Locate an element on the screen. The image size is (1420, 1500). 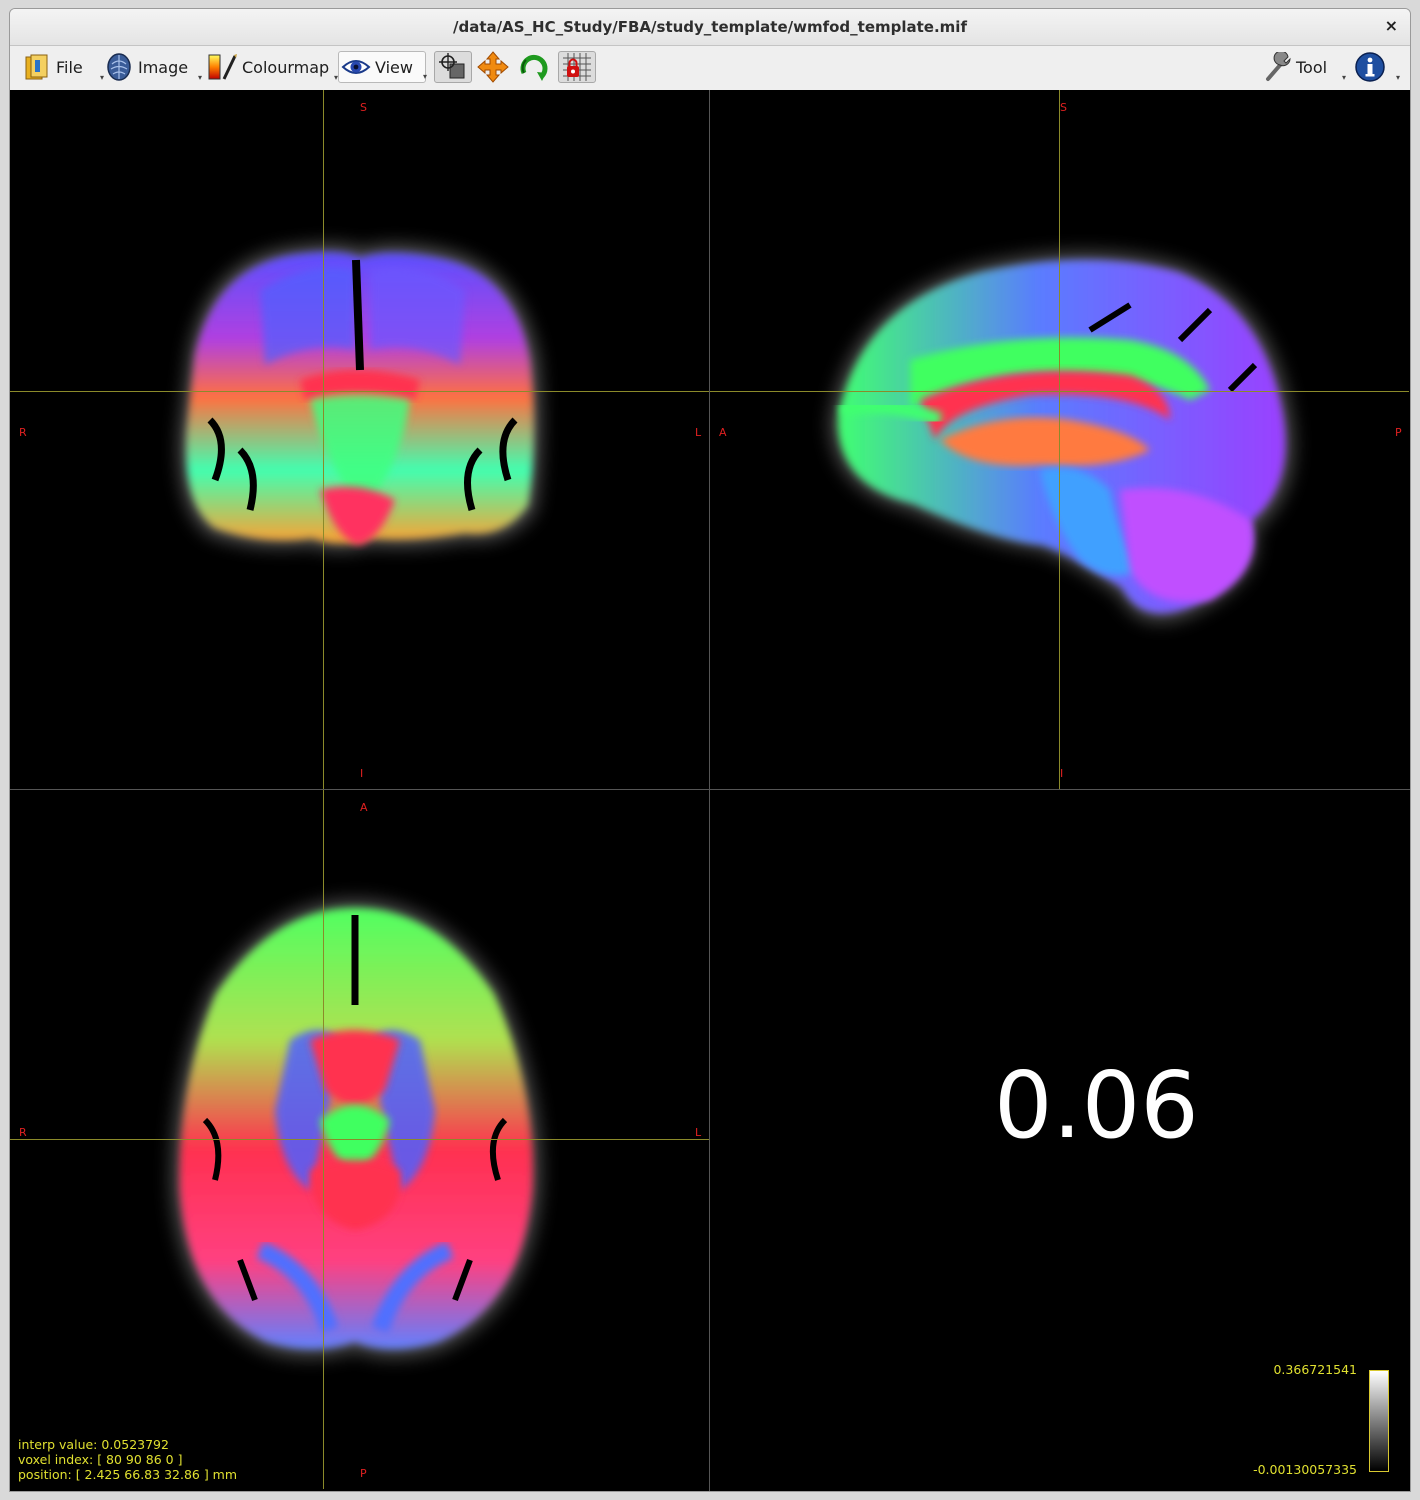
axial-orientation-top: A is located at coordinates (364, 807).